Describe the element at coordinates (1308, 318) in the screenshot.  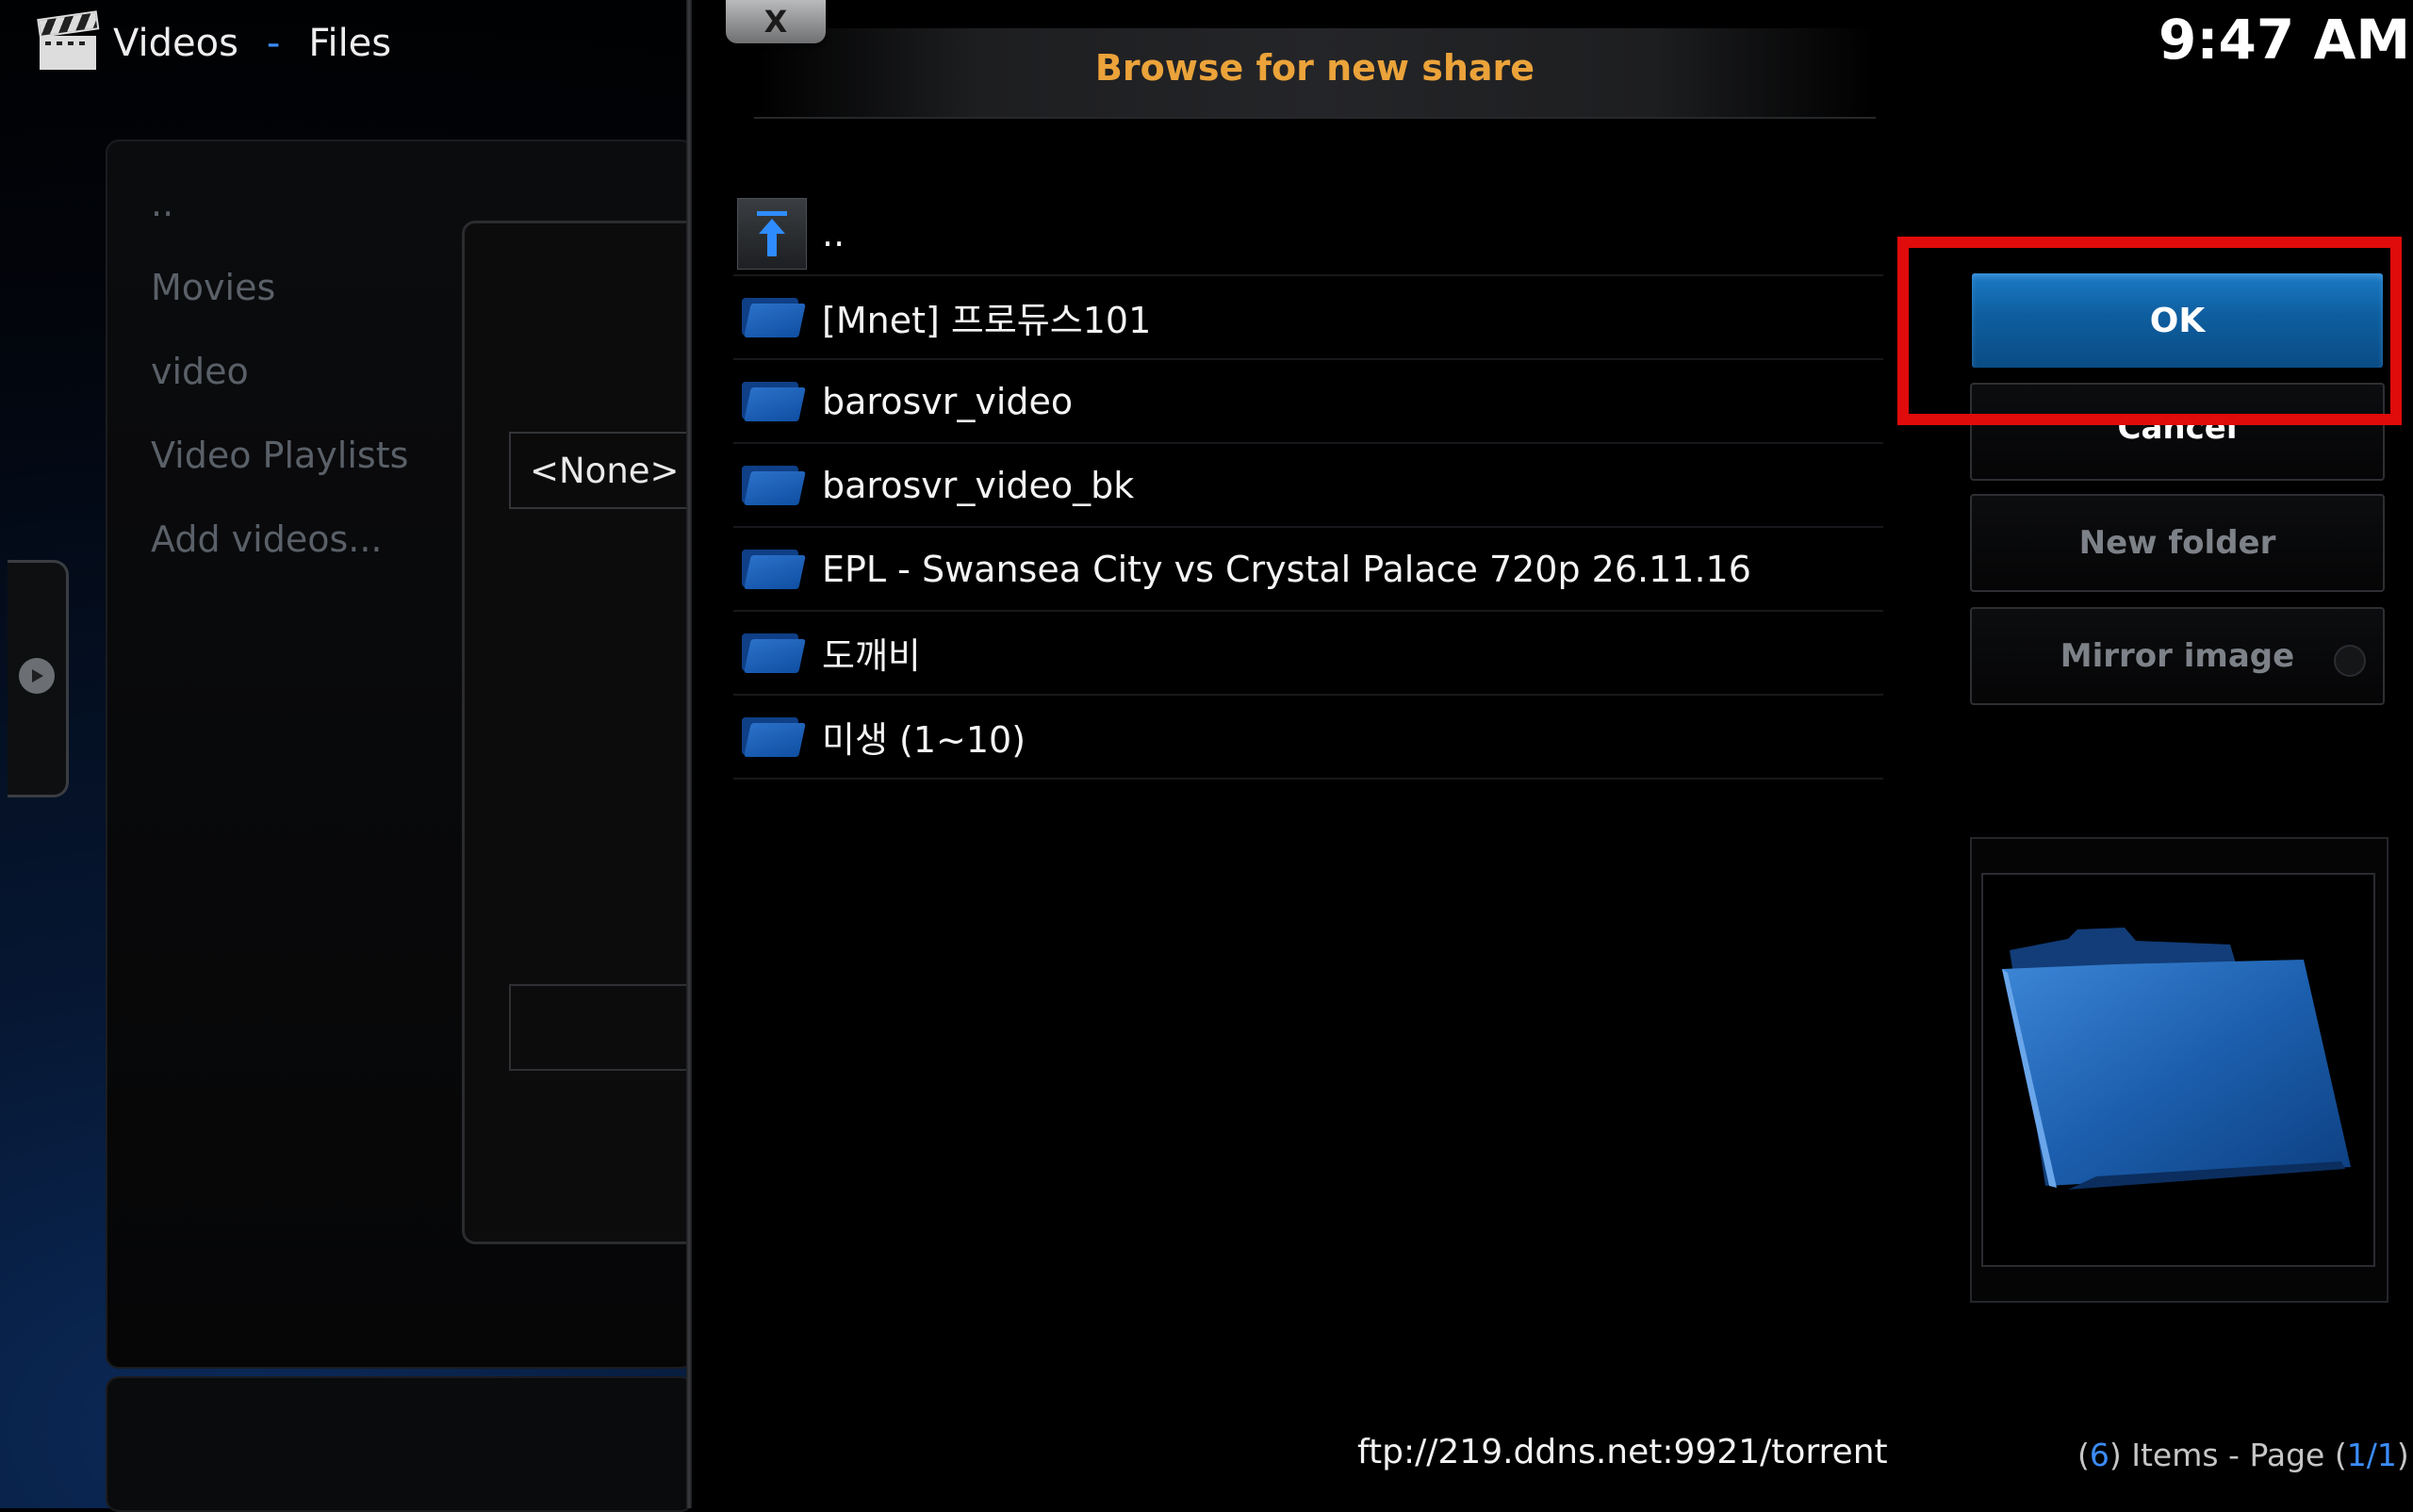
I see `list-item: [Mnet] 프로듀스101` at that location.